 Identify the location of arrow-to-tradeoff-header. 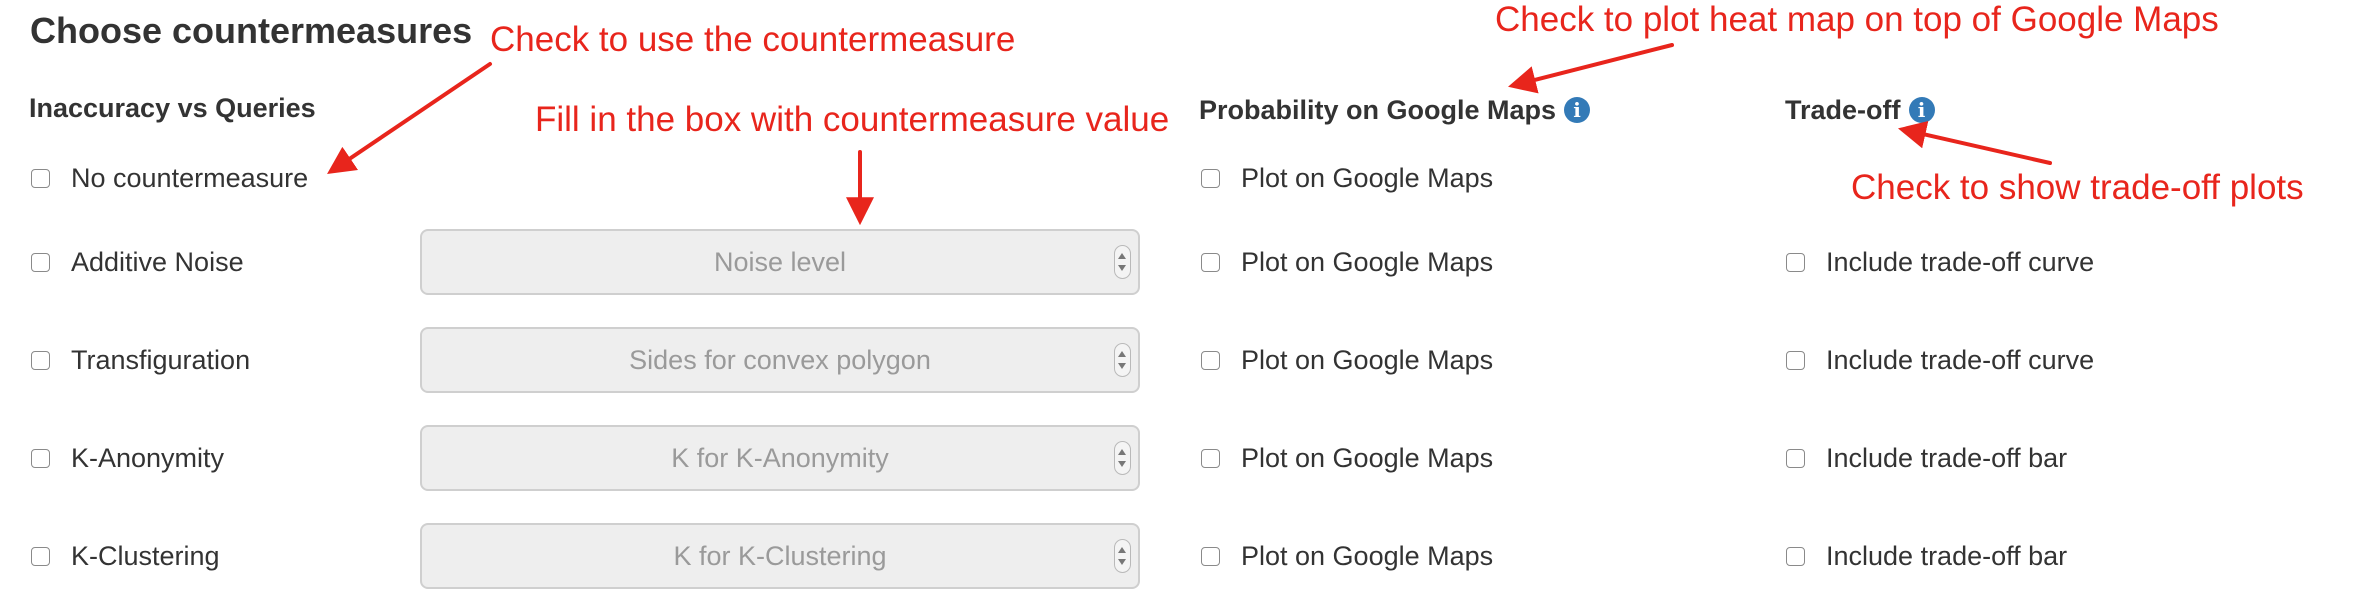
(1974, 142).